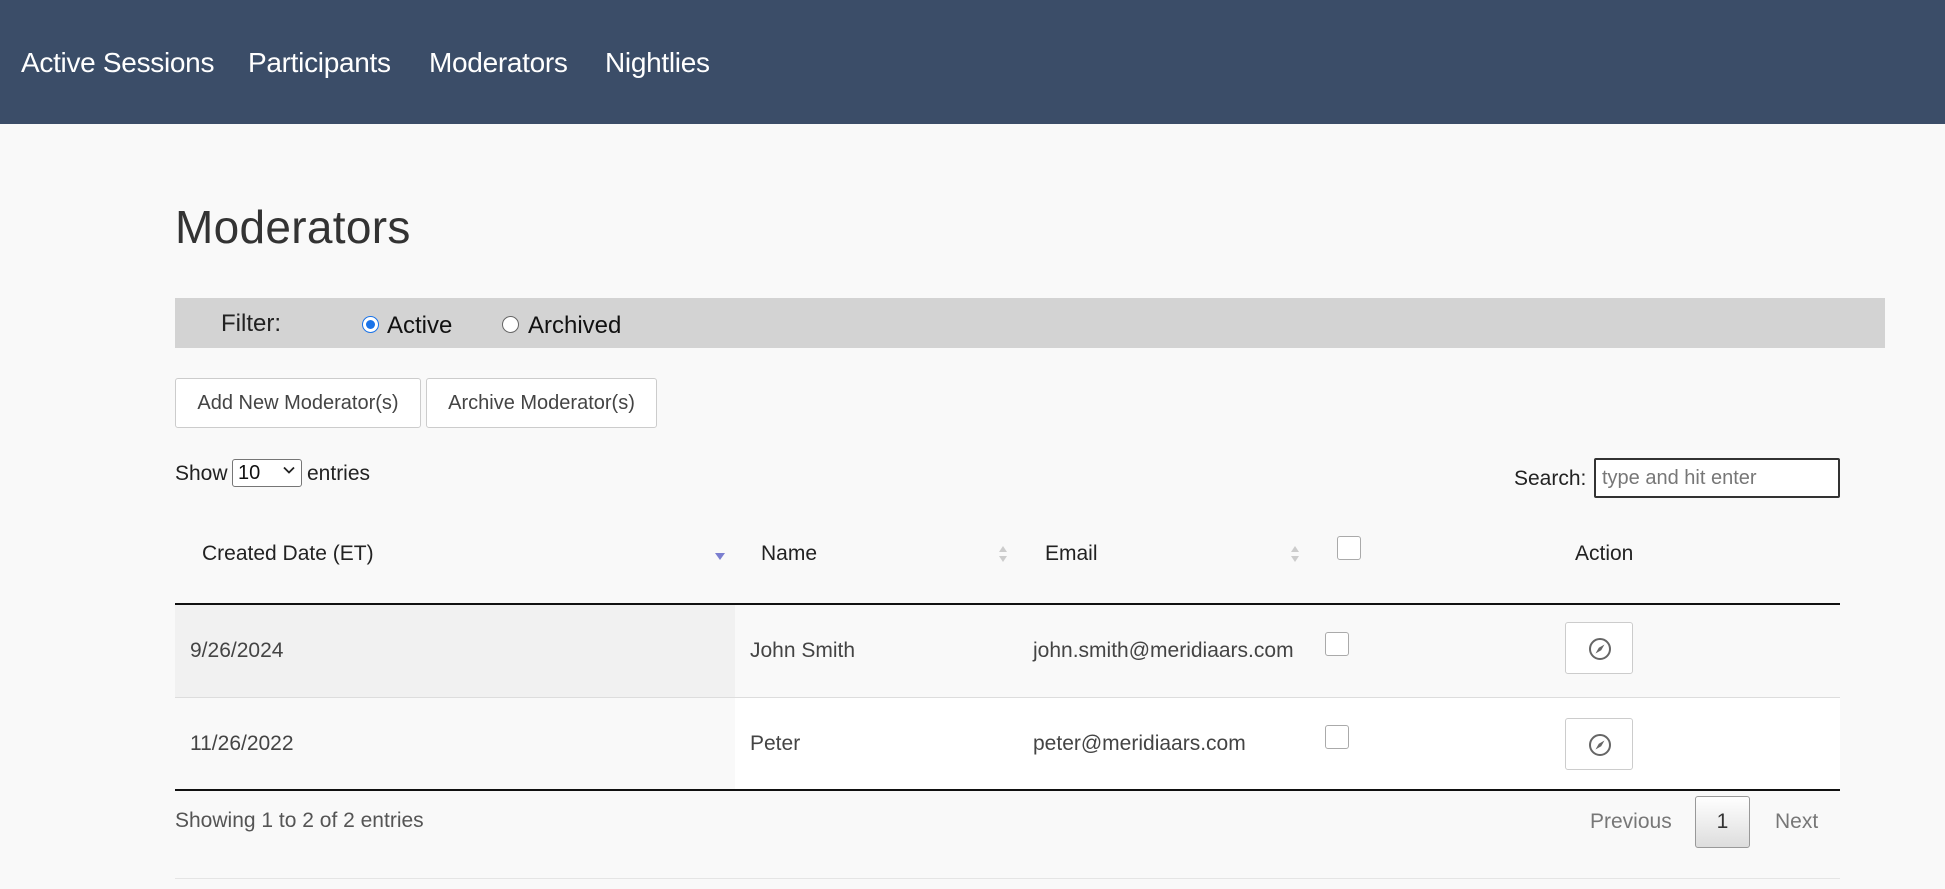  Describe the element at coordinates (299, 820) in the screenshot. I see `table-info: Showing 1 to 2 of 2 entries` at that location.